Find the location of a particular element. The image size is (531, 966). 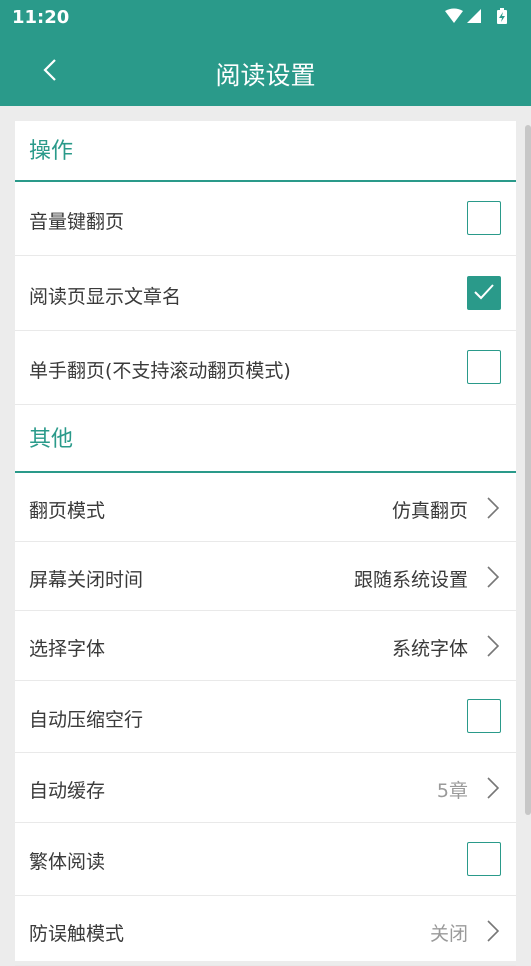

volume-key-page-checkbox is located at coordinates (484, 218).